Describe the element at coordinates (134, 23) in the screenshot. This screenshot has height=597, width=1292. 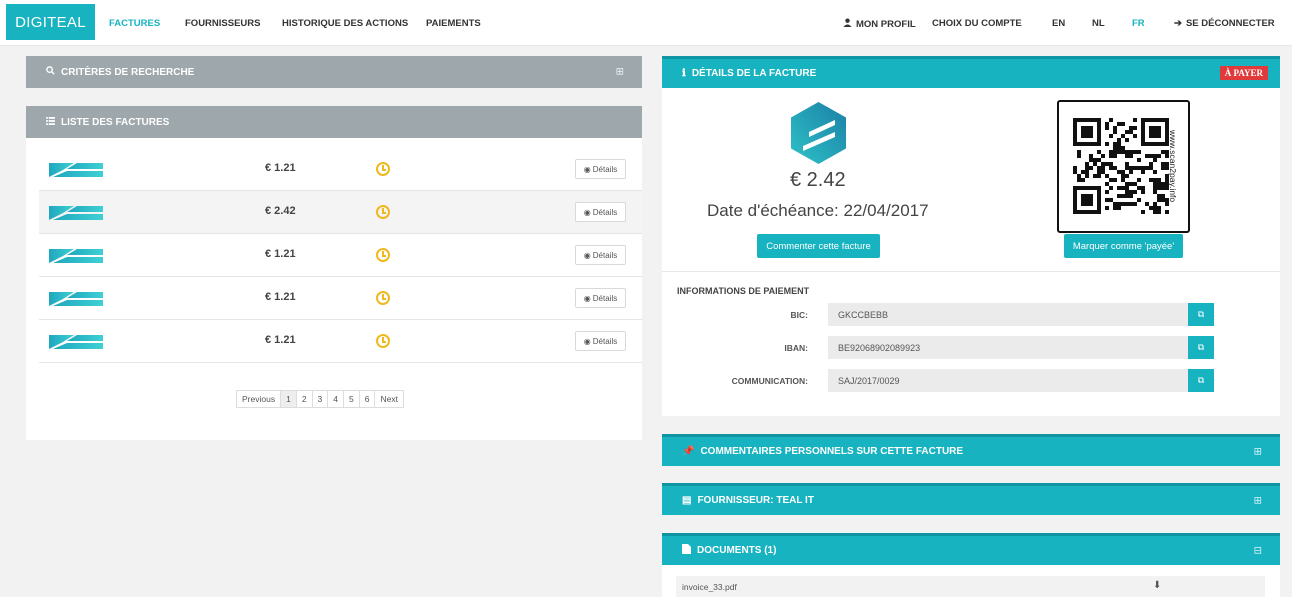
I see `nav-factures: FACTURES` at that location.